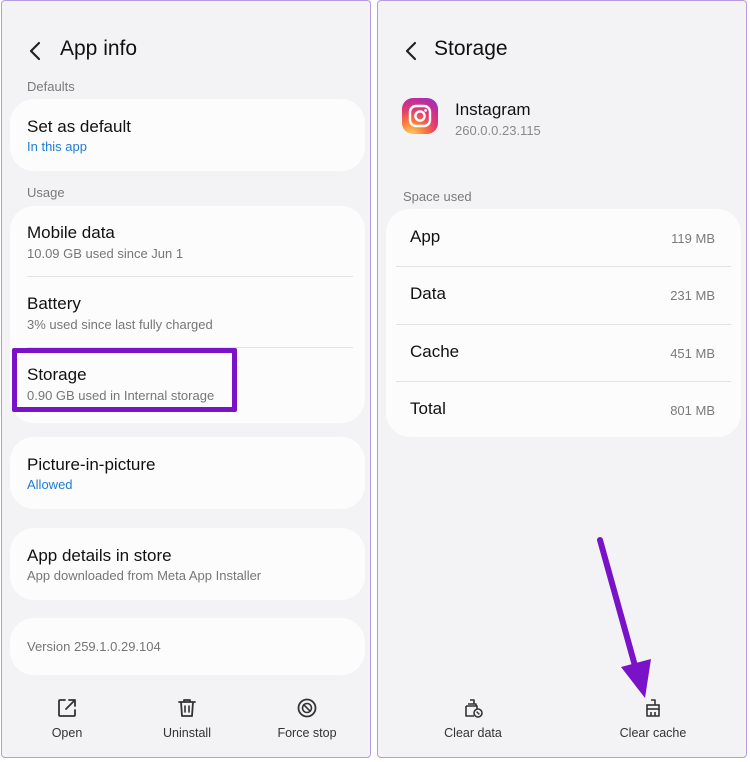 The image size is (750, 762). Describe the element at coordinates (67, 733) in the screenshot. I see `open-label: Open` at that location.